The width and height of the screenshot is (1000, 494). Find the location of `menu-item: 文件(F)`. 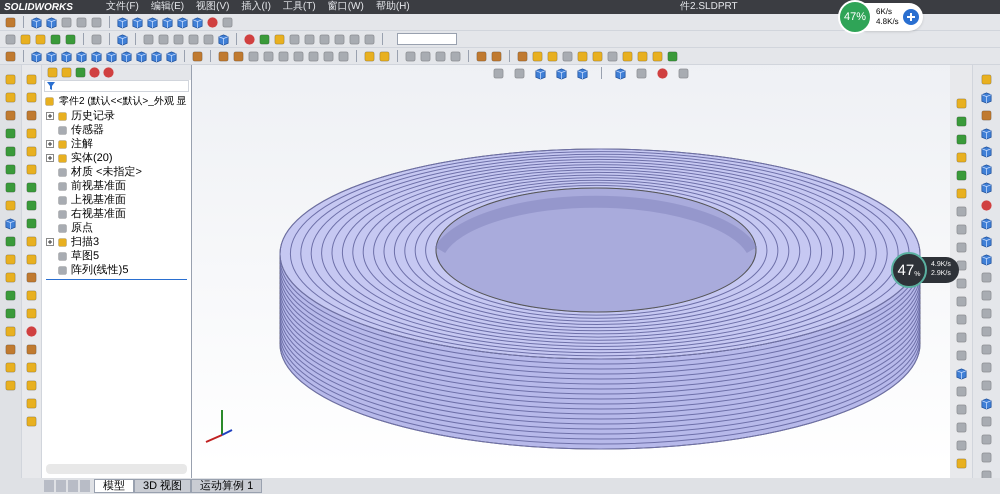

menu-item: 文件(F) is located at coordinates (122, 7).